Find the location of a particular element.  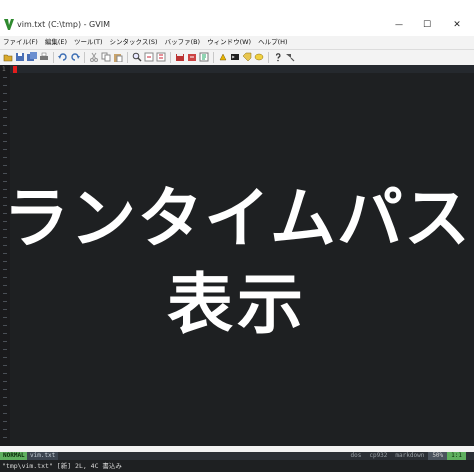

find-help-icon is located at coordinates (289, 58).